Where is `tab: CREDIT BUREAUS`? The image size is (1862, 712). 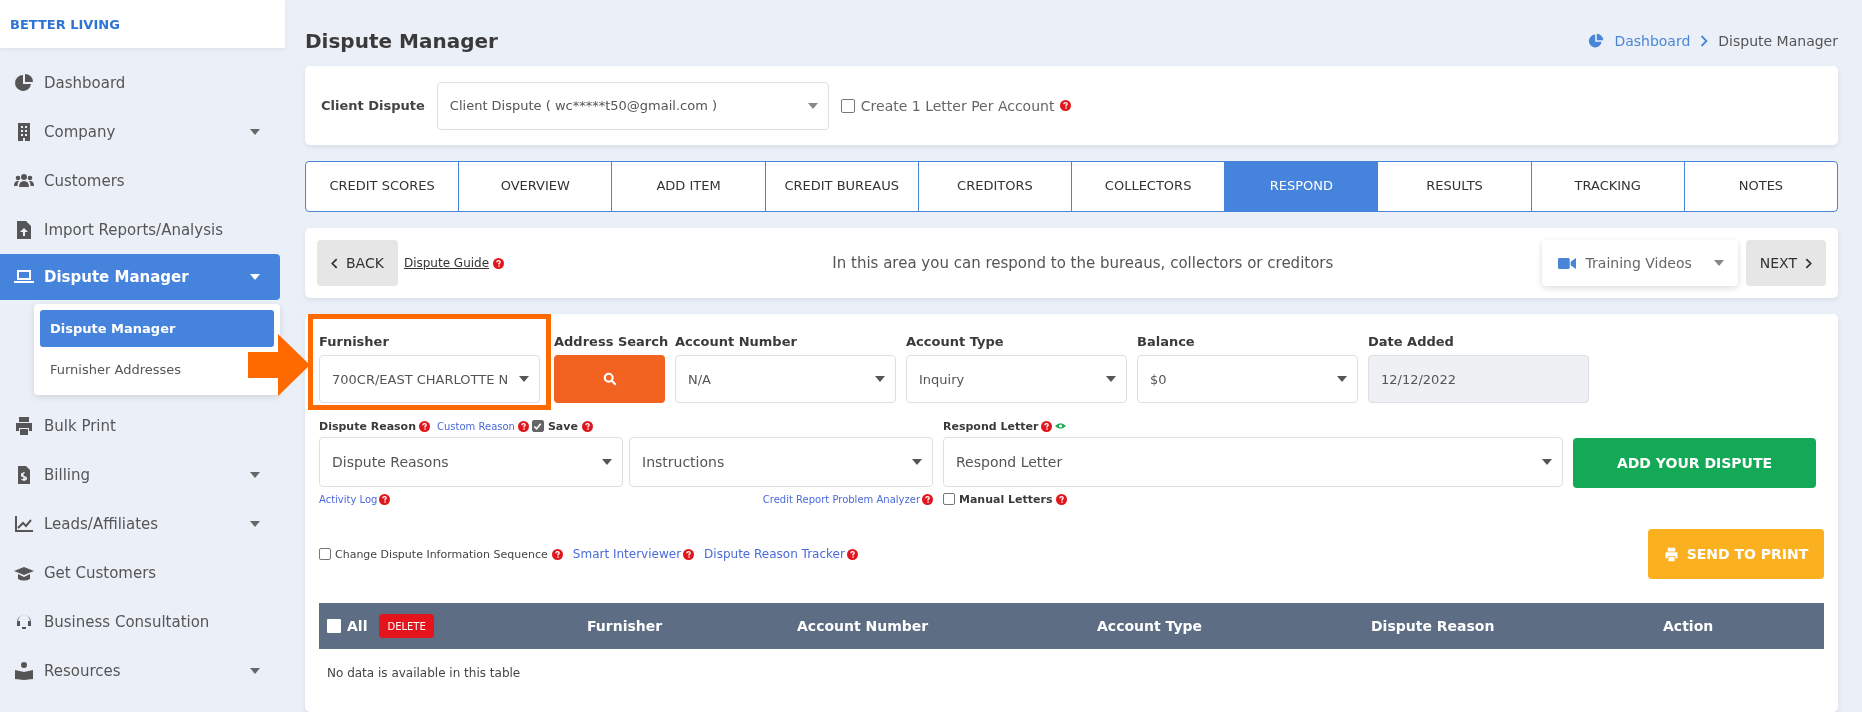 tab: CREDIT BUREAUS is located at coordinates (842, 186).